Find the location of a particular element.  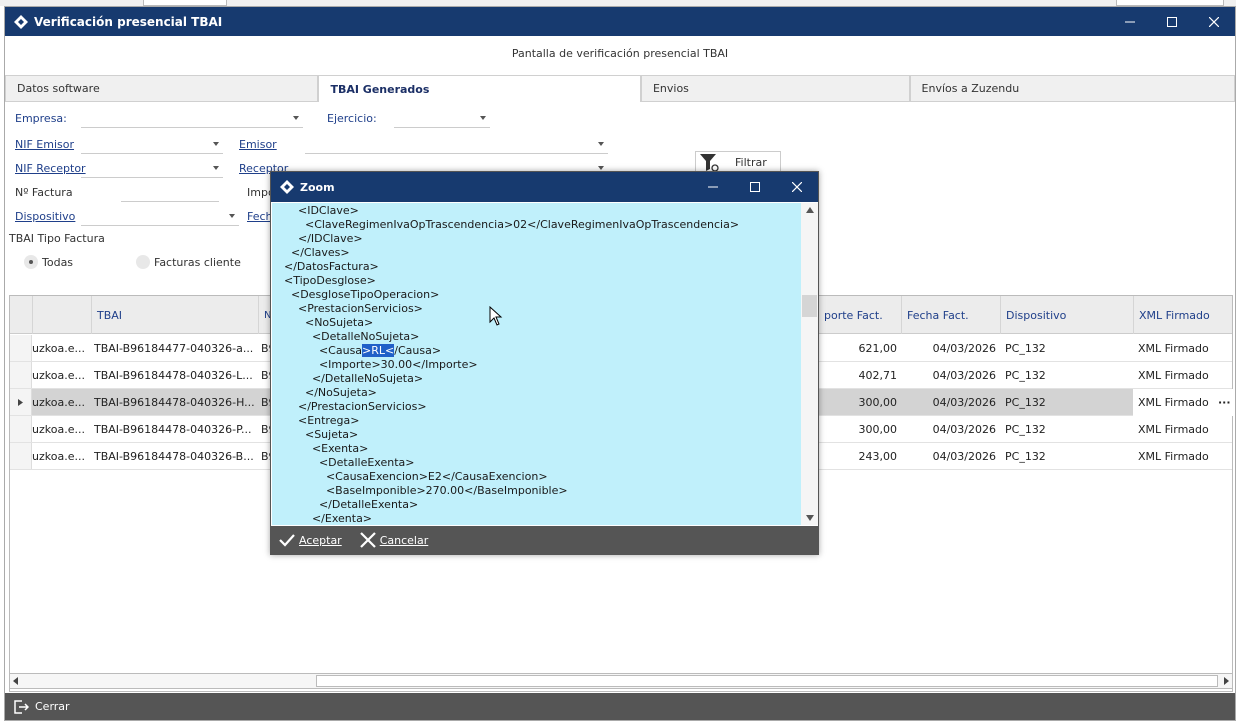

cancel-x-icon is located at coordinates (367, 540).